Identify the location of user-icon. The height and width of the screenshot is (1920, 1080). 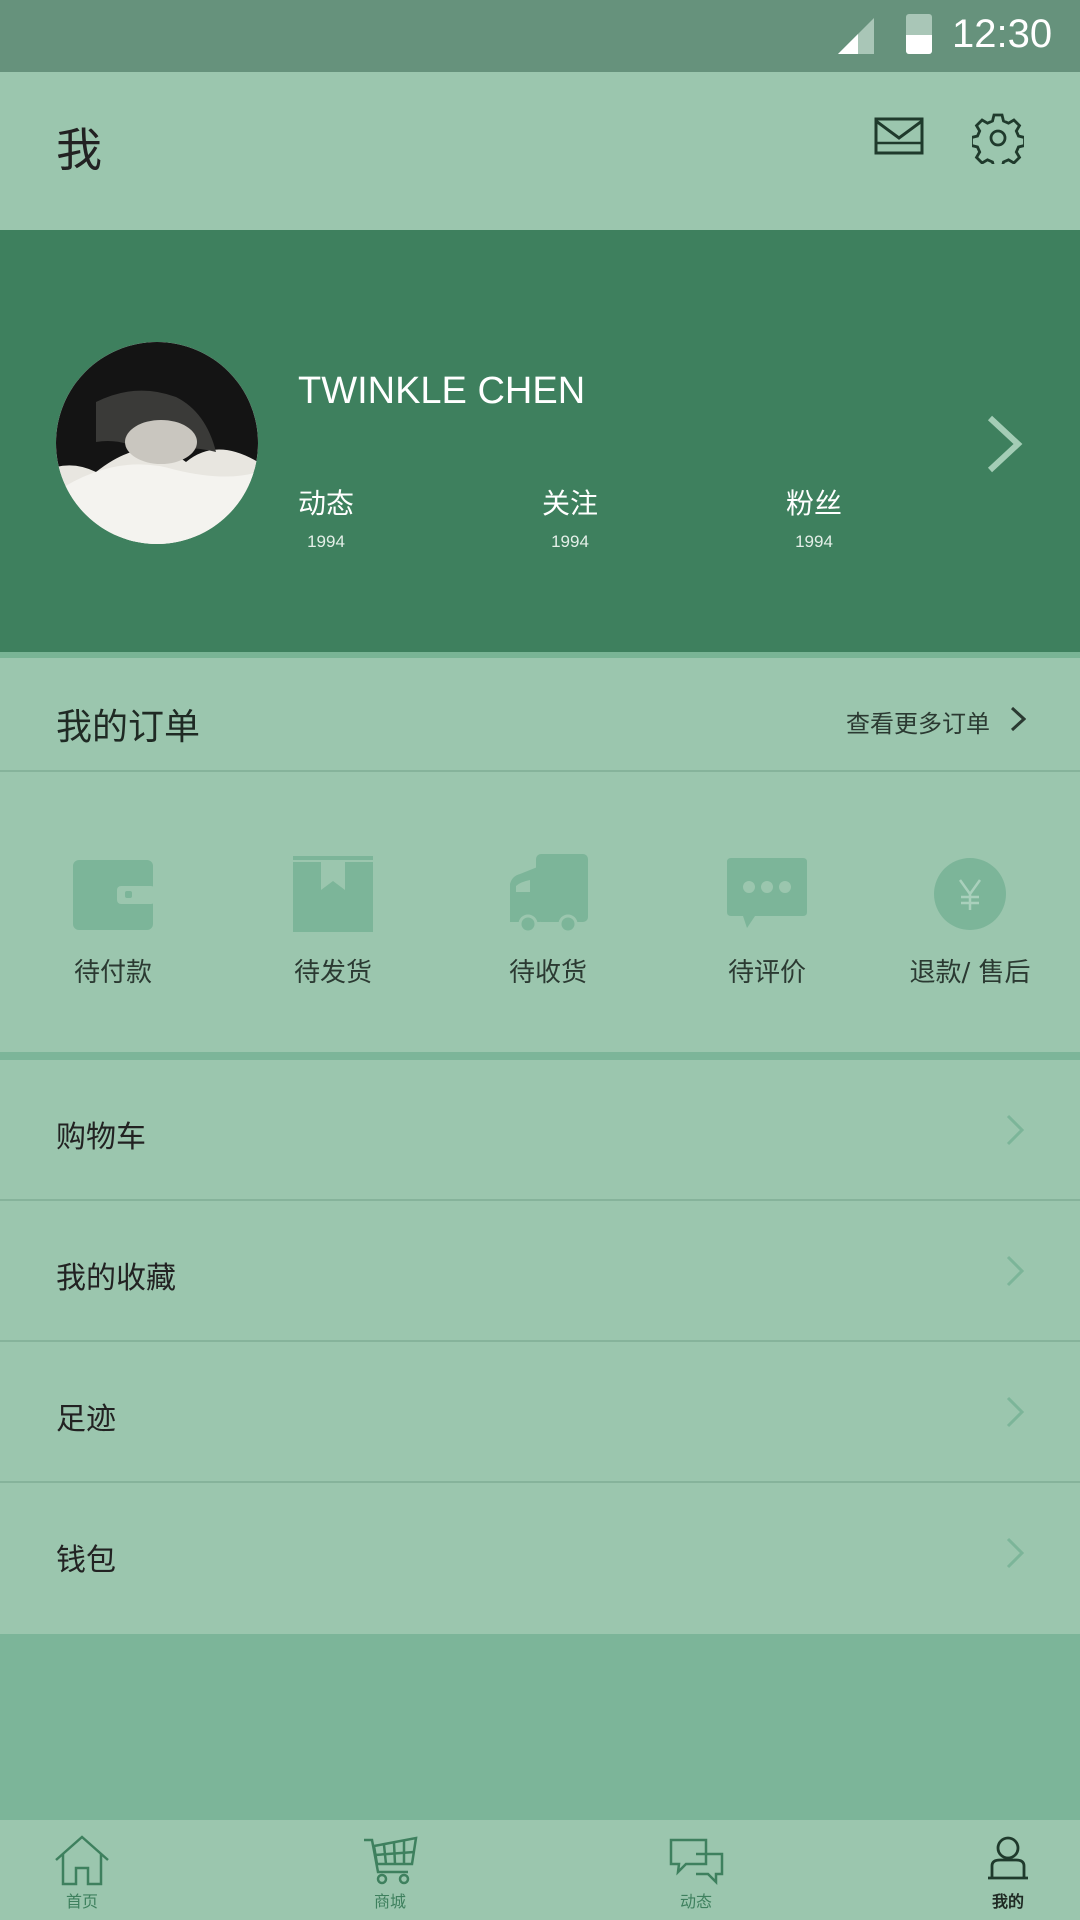
(1008, 1858).